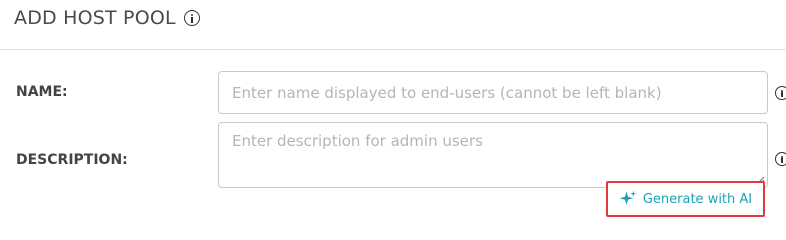 Image resolution: width=786 pixels, height=240 pixels. I want to click on page-title-row: ADD HOST POOL, so click(107, 18).